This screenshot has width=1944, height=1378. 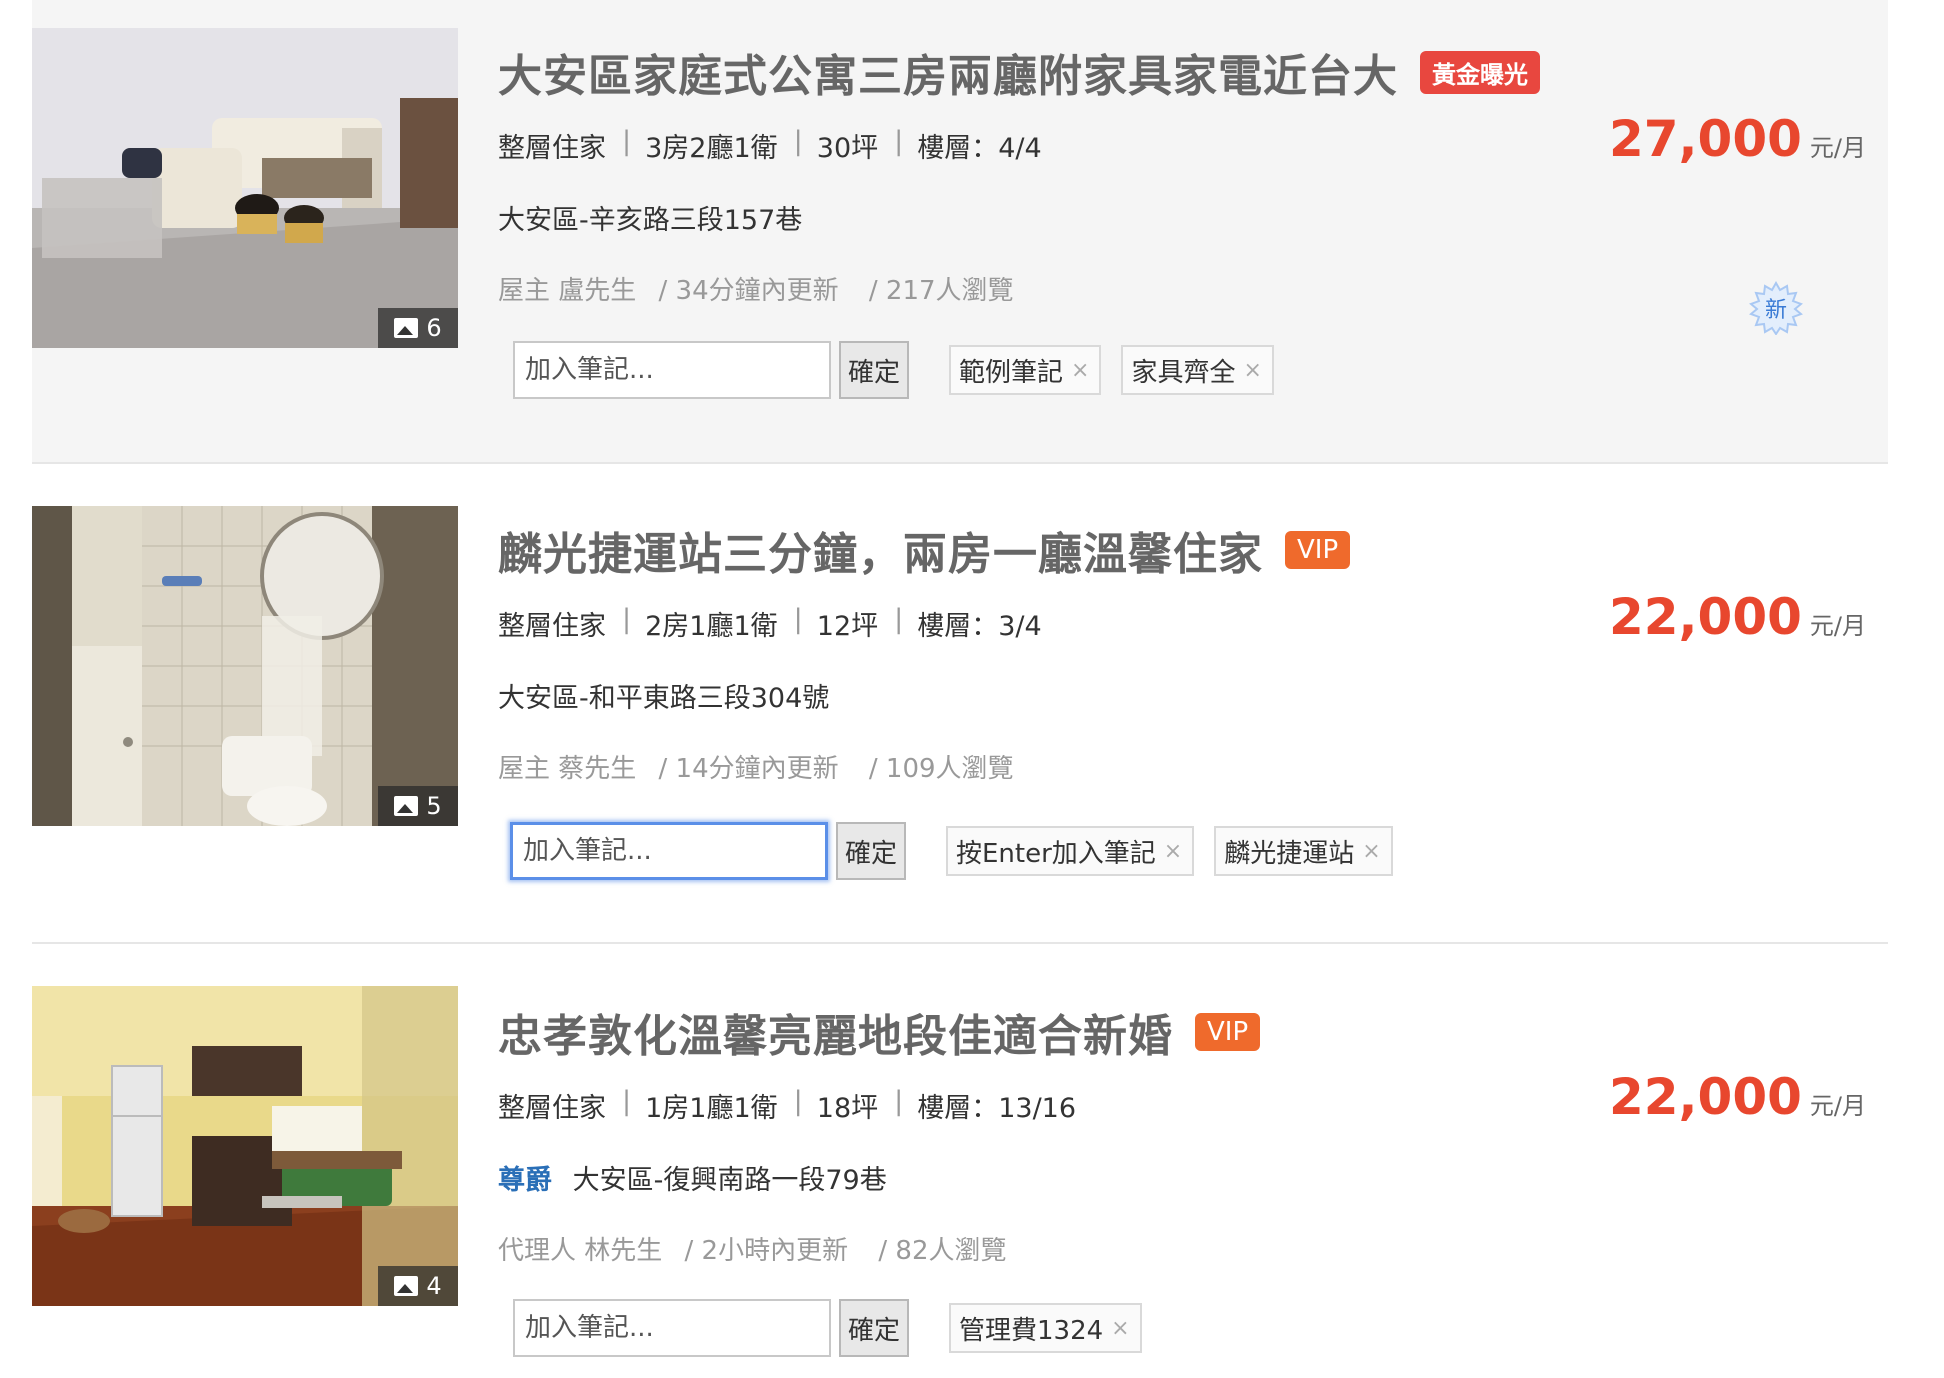 I want to click on note-tag: 按Enter加入筆記 ×, so click(x=1070, y=851).